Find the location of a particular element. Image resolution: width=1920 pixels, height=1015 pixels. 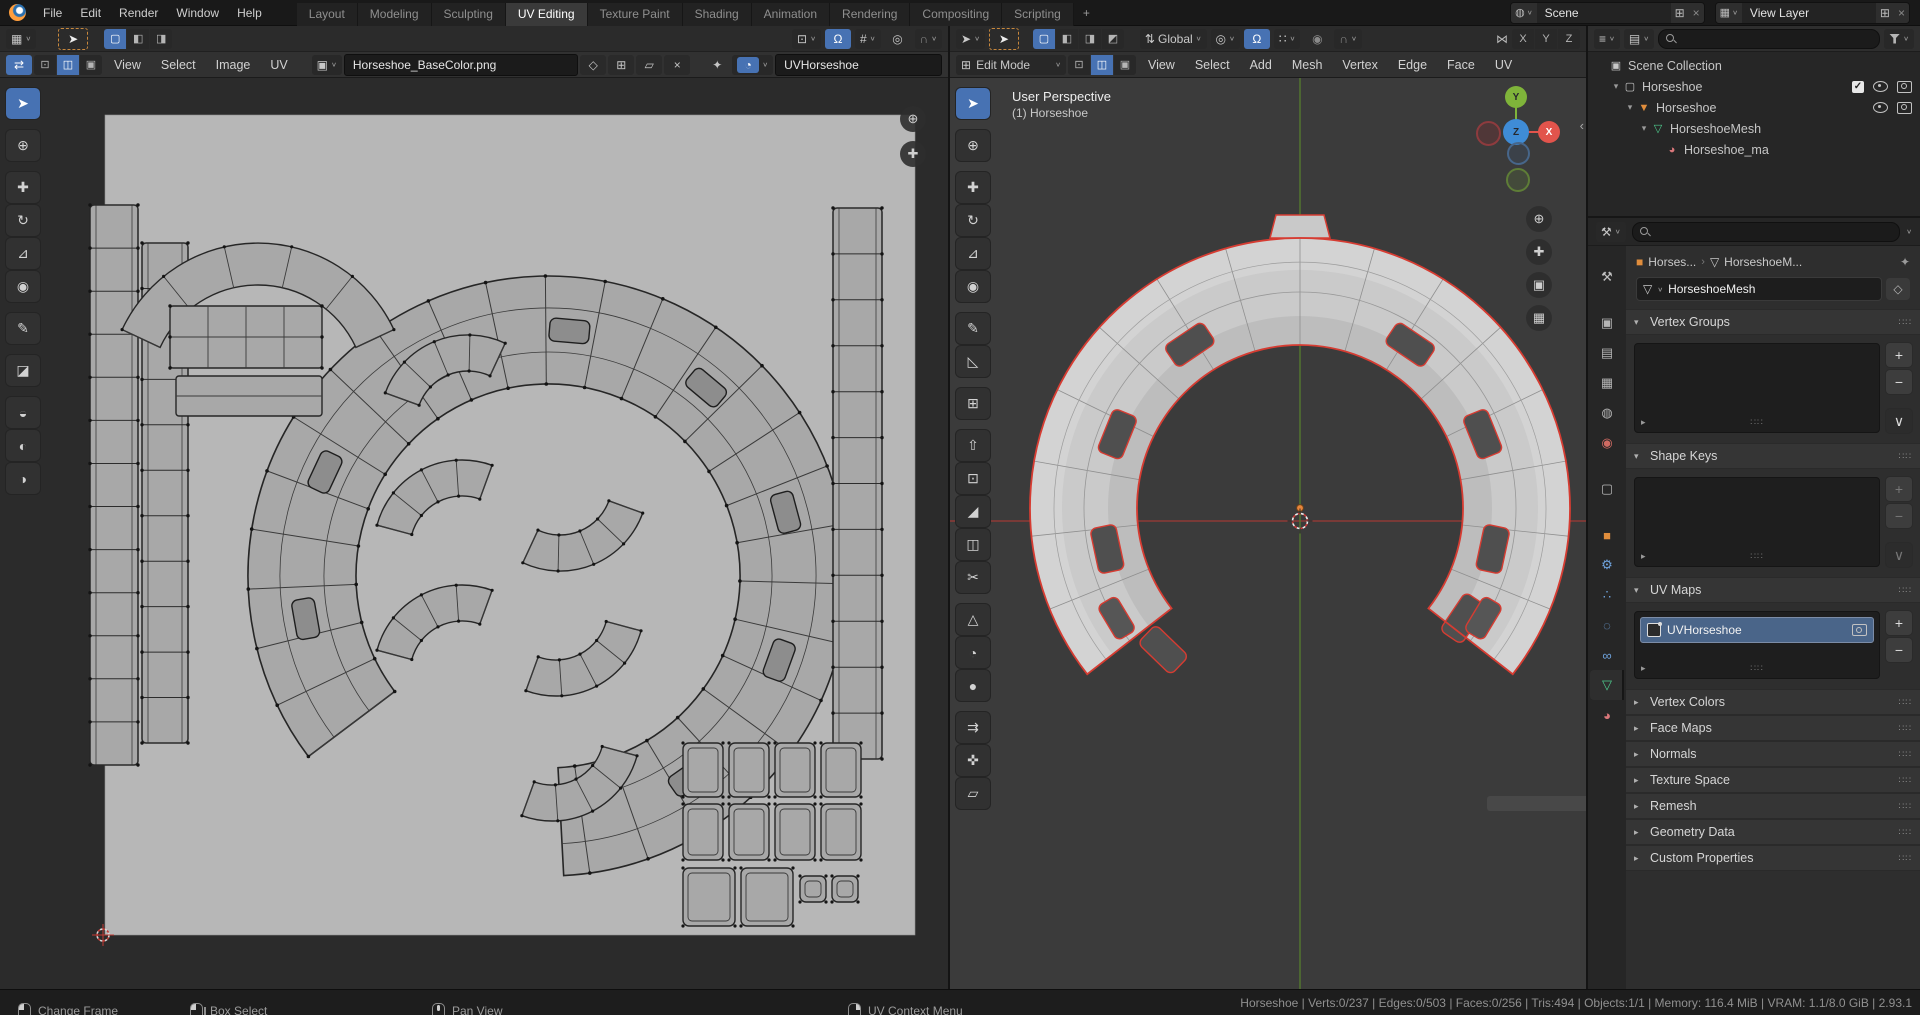

uv-vertex-mode-button: ⊡ is located at coordinates (45, 64).